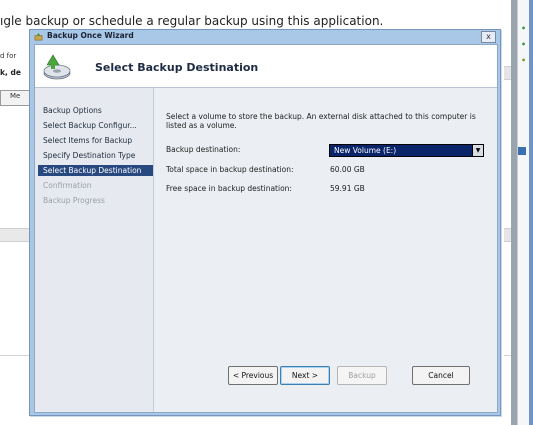 The width and height of the screenshot is (533, 425). Describe the element at coordinates (67, 185) in the screenshot. I see `step-confirmation: Confirmation` at that location.